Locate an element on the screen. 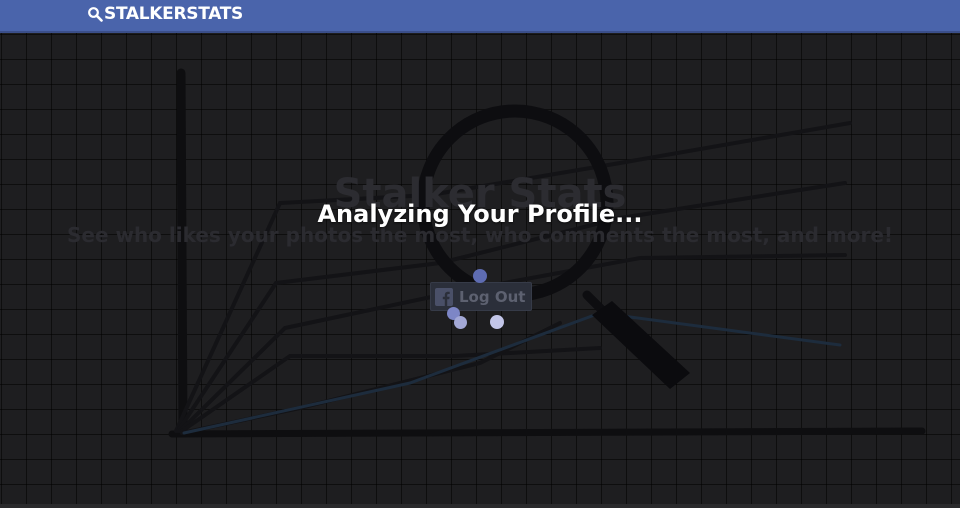  brand-logo-link: STALKERSTATS is located at coordinates (165, 14).